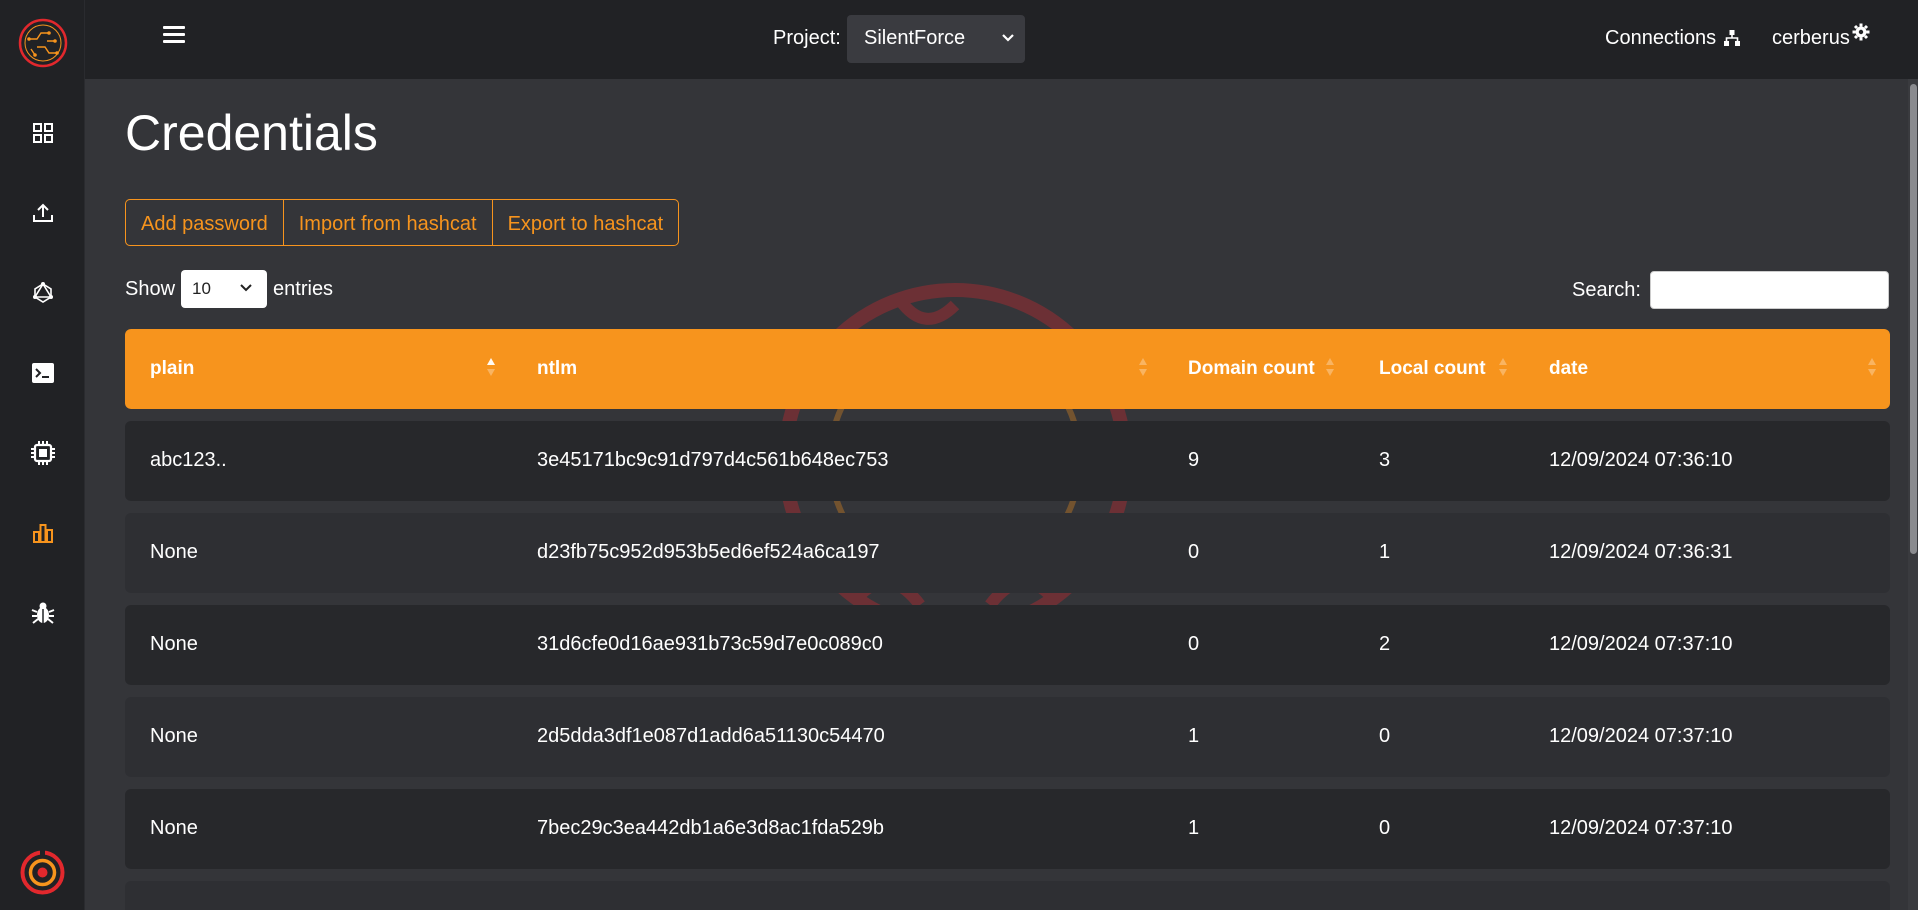 This screenshot has width=1918, height=910. What do you see at coordinates (188, 460) in the screenshot?
I see `cell-plain: abc123..` at bounding box center [188, 460].